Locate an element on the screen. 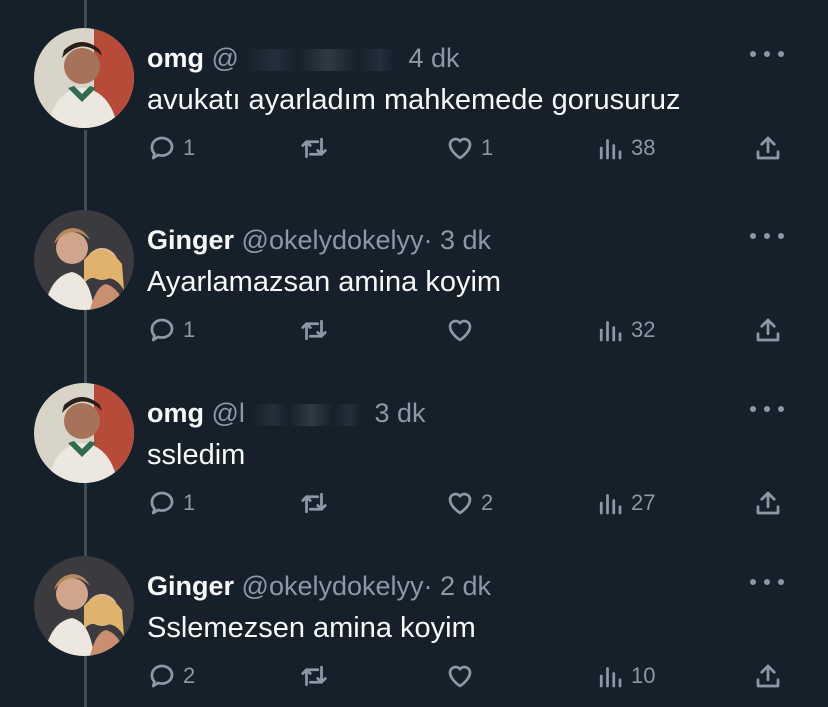 This screenshot has height=707, width=828. like-count: 1 is located at coordinates (487, 147).